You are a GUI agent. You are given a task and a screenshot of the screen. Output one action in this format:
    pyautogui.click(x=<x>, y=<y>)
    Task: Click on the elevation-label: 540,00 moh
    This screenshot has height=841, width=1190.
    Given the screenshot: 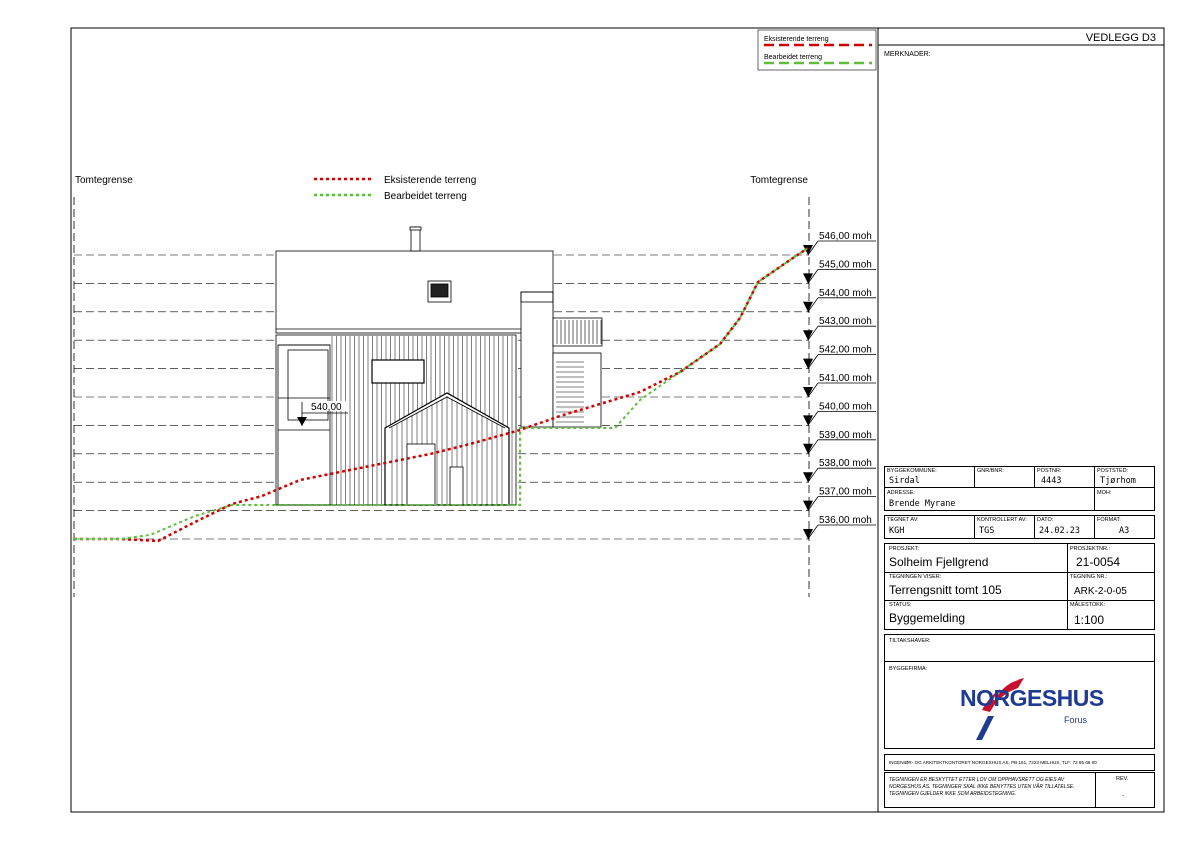 What is the action you would take?
    pyautogui.click(x=845, y=406)
    